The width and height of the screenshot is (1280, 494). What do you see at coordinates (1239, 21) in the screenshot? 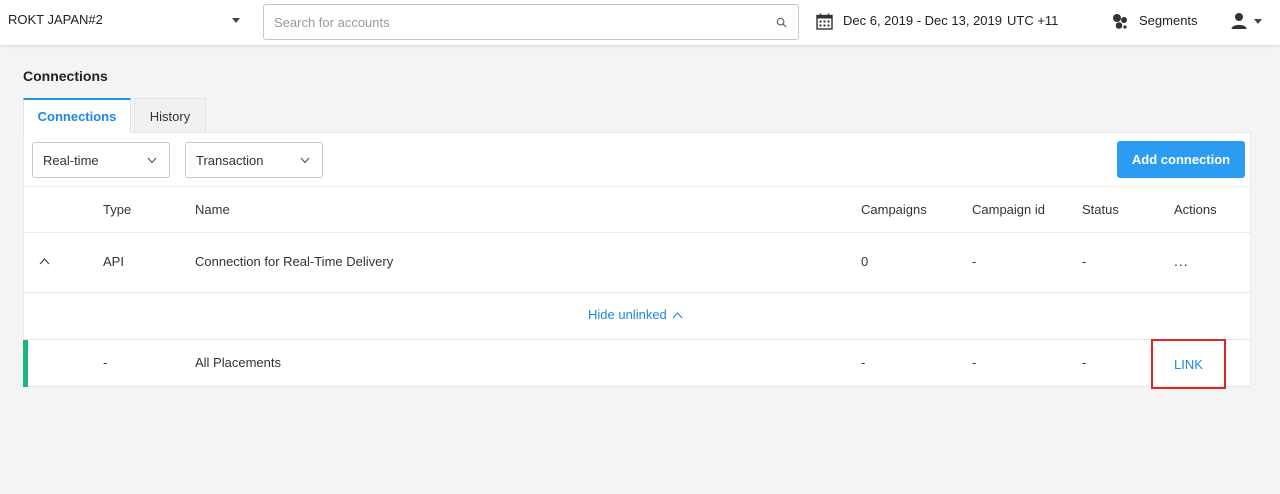
I see `user-avatar-icon` at bounding box center [1239, 21].